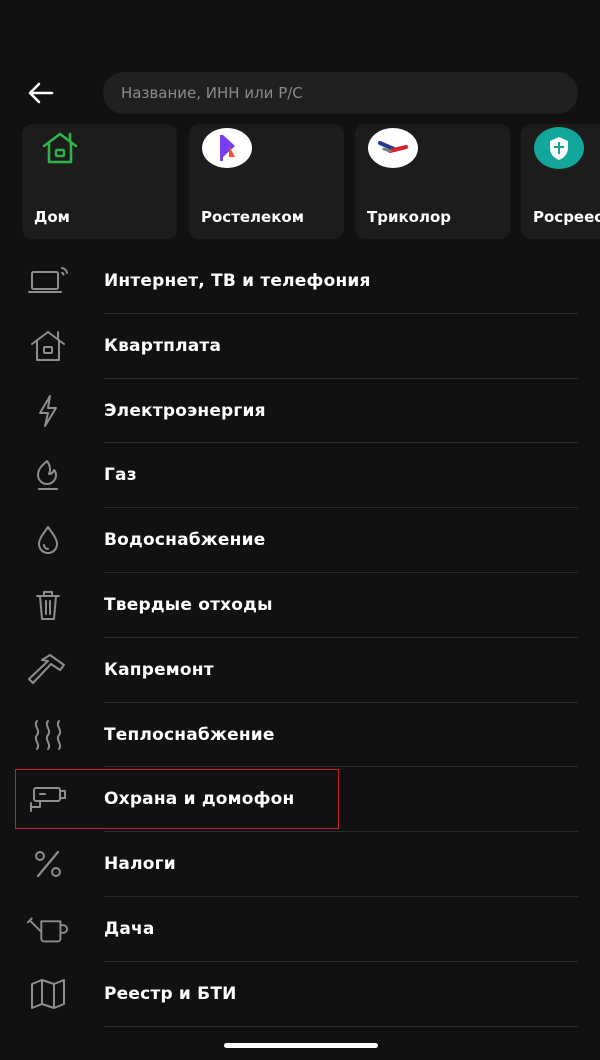  Describe the element at coordinates (185, 540) in the screenshot. I see `category-label: Водоснабжение` at that location.